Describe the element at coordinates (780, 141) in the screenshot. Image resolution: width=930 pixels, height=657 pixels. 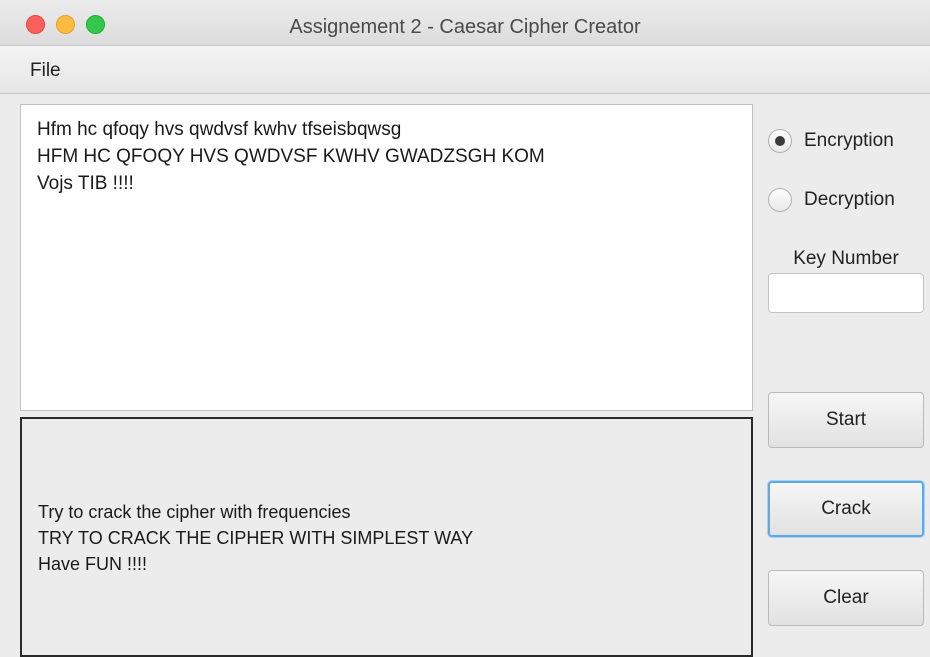
I see `radio-checked-icon` at that location.